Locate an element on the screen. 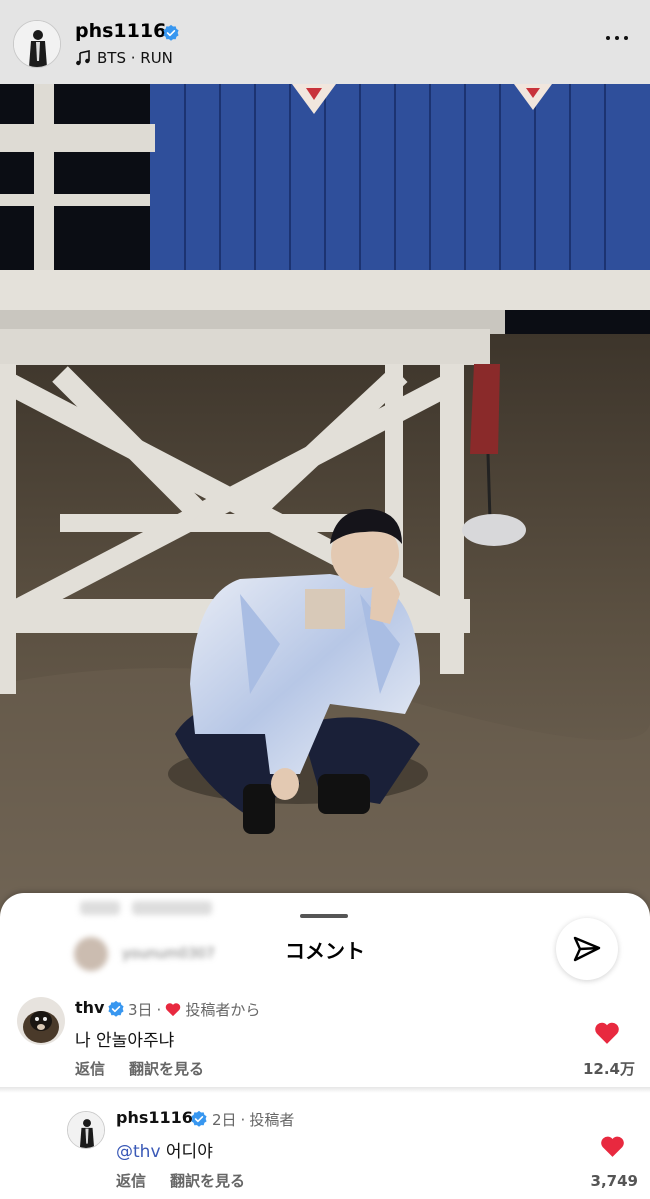  author-liked-label: 投稿者から is located at coordinates (223, 1010).